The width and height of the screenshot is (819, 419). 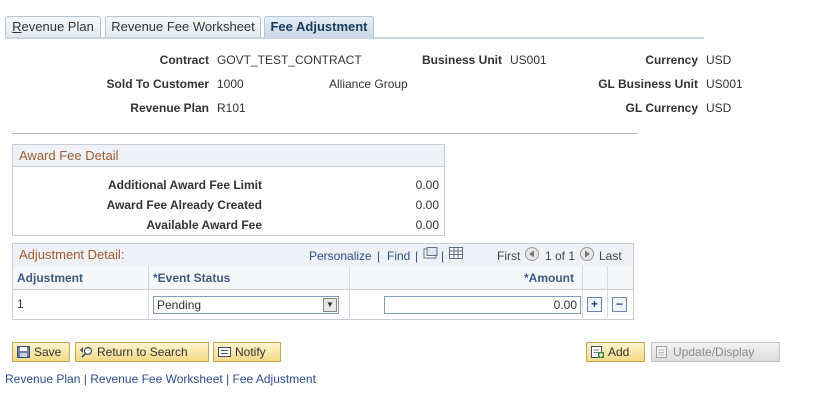 I want to click on update-display-label: Update/Display, so click(x=714, y=352).